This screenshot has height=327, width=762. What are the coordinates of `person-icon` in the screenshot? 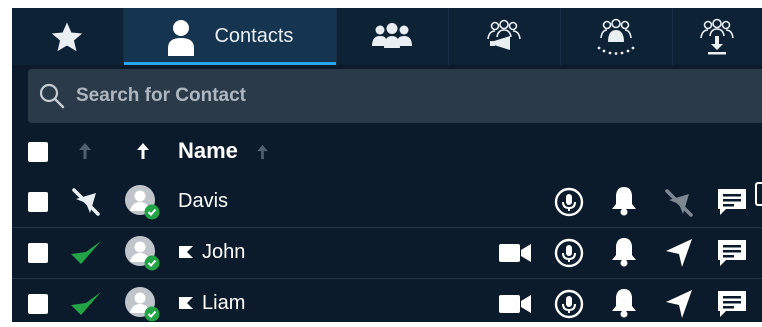 It's located at (181, 37).